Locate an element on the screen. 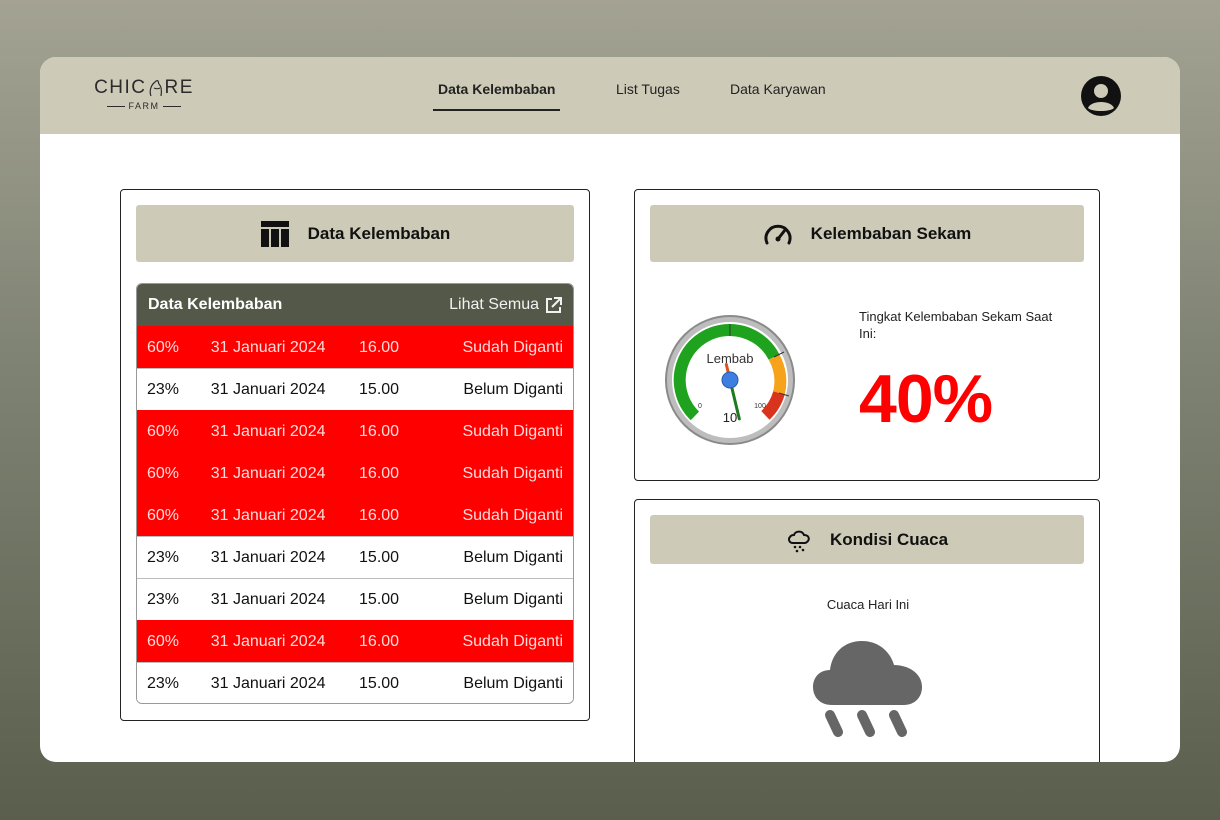 The image size is (1220, 820). brand-logo: CHIC RE FARM is located at coordinates (144, 94).